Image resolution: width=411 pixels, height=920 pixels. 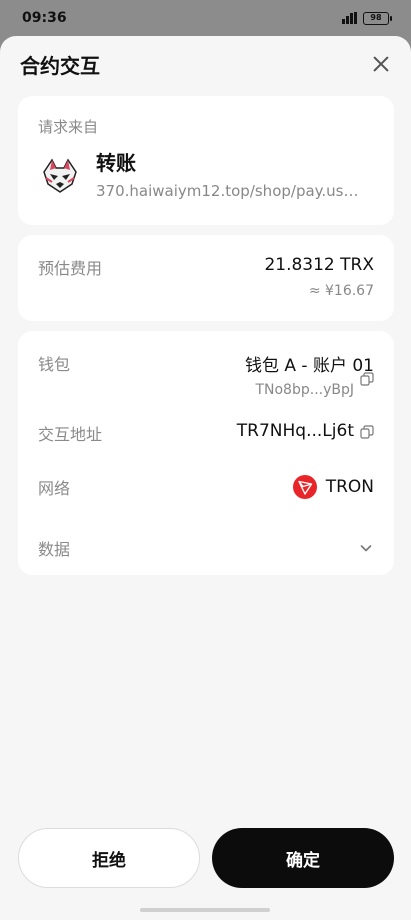 I want to click on contract-address-row: 交互地址 TR7NHq...Lj6t, so click(x=206, y=448).